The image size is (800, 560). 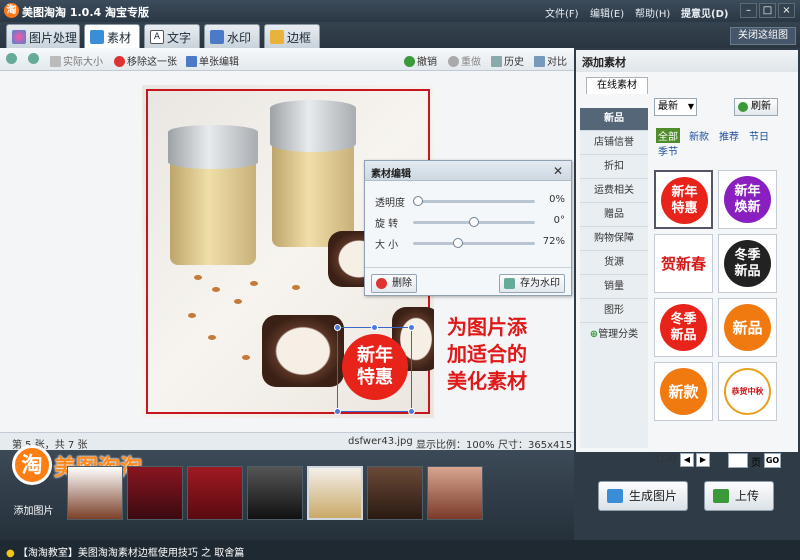 What do you see at coordinates (756, 107) in the screenshot?
I see `refresh-button: 刷新` at bounding box center [756, 107].